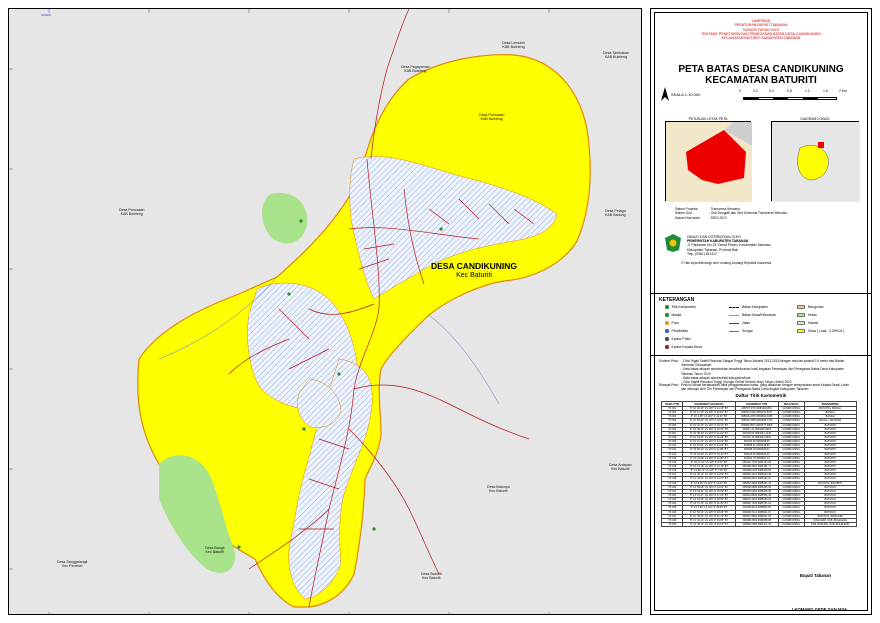  Describe the element at coordinates (673, 243) in the screenshot. I see `tabanan-logo-icon` at that location.